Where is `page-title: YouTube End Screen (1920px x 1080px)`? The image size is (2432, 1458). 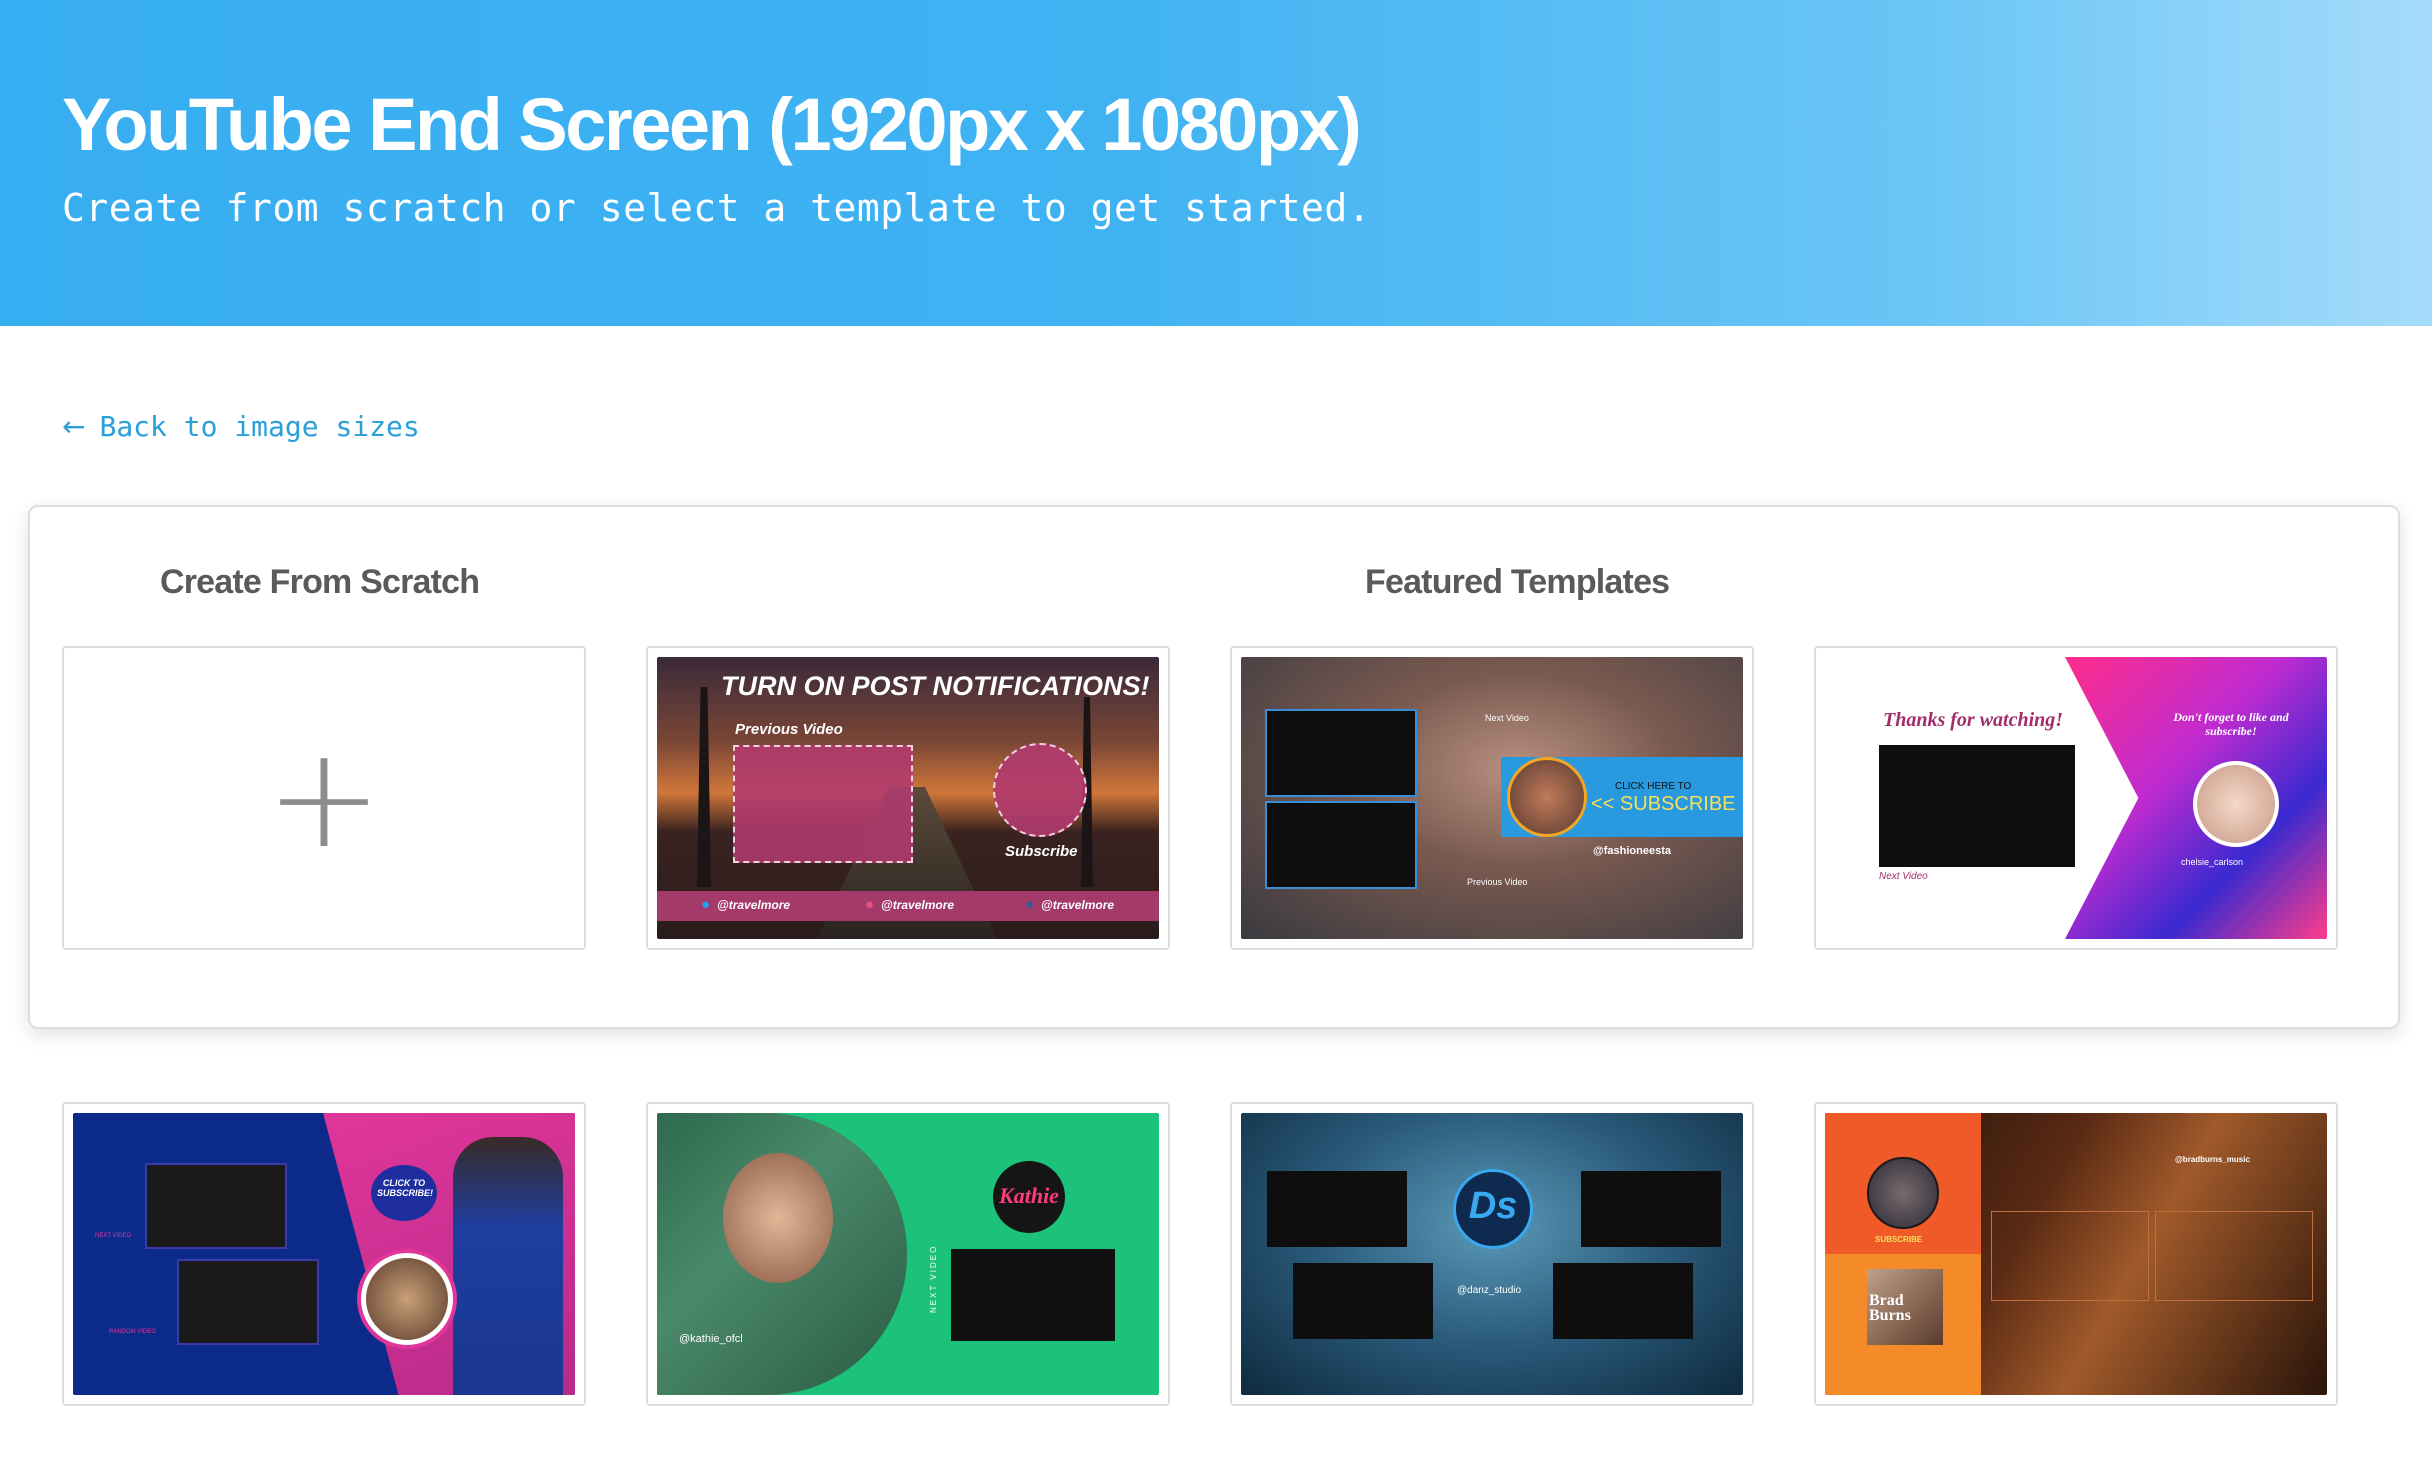
page-title: YouTube End Screen (1920px x 1080px) is located at coordinates (712, 124).